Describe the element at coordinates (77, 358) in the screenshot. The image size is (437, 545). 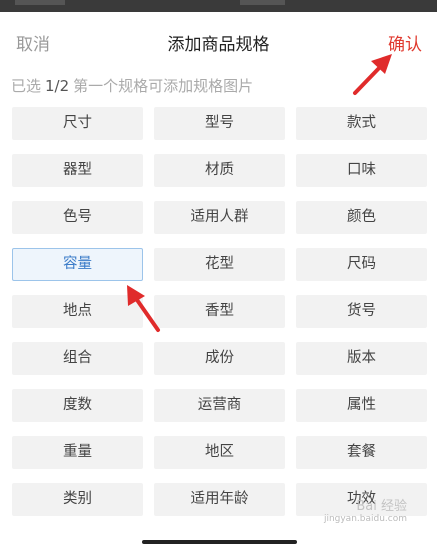
I see `spec-chip: 组合` at that location.